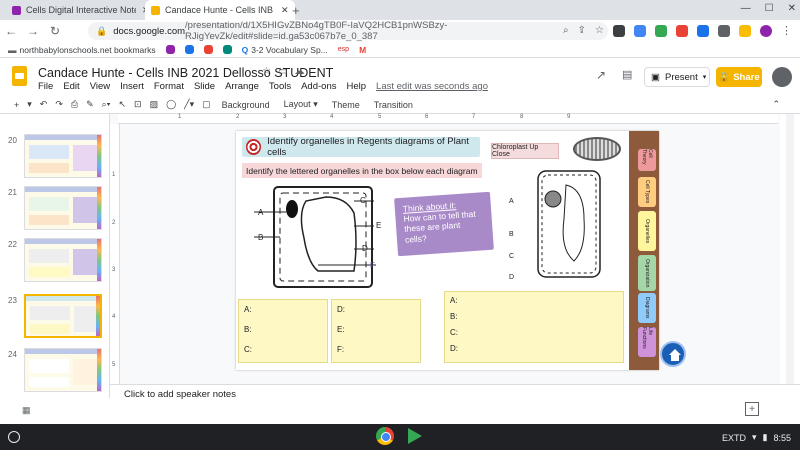  I want to click on profile-avatar, so click(766, 30).